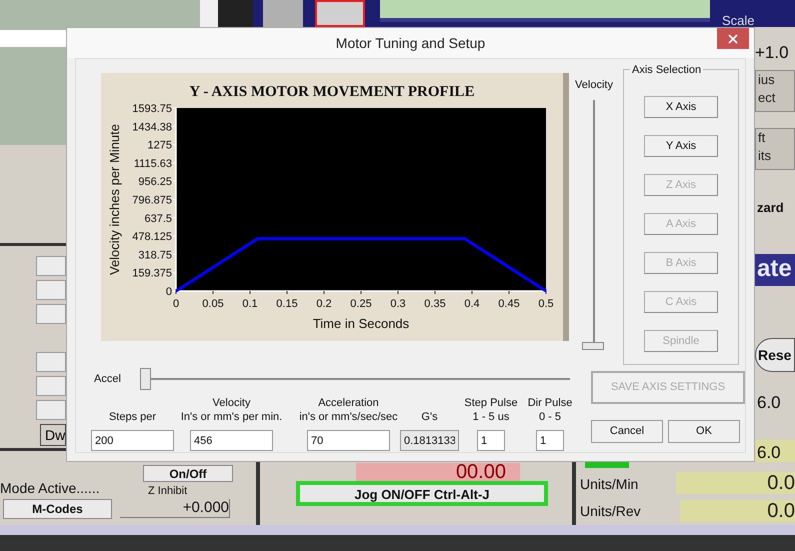  Describe the element at coordinates (593, 346) in the screenshot. I see `velocity-slider-thumb` at that location.